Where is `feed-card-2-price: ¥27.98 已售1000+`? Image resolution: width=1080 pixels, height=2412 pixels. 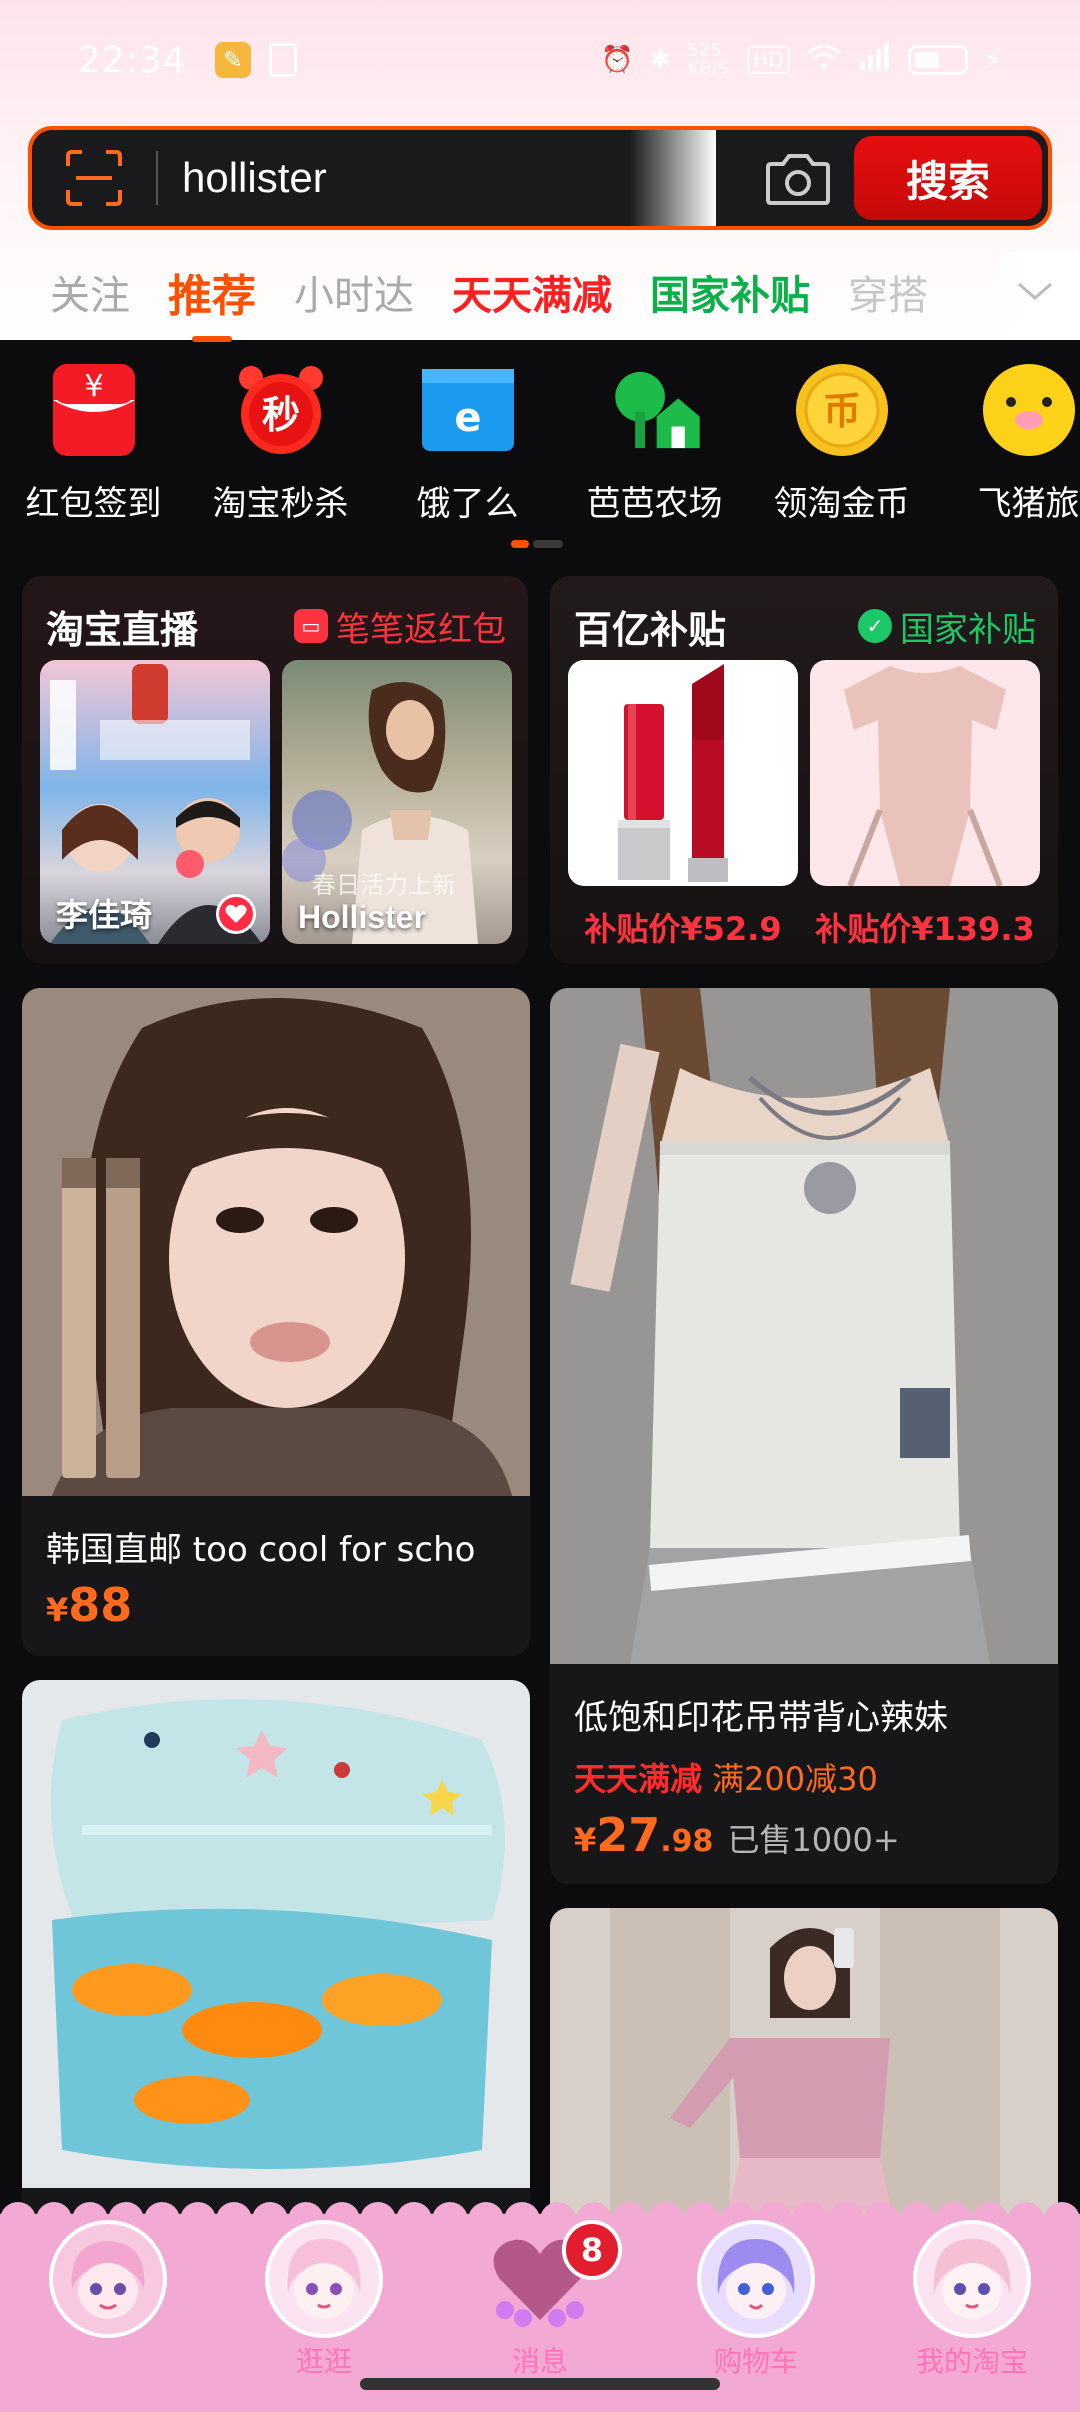 feed-card-2-price: ¥27.98 已售1000+ is located at coordinates (737, 1835).